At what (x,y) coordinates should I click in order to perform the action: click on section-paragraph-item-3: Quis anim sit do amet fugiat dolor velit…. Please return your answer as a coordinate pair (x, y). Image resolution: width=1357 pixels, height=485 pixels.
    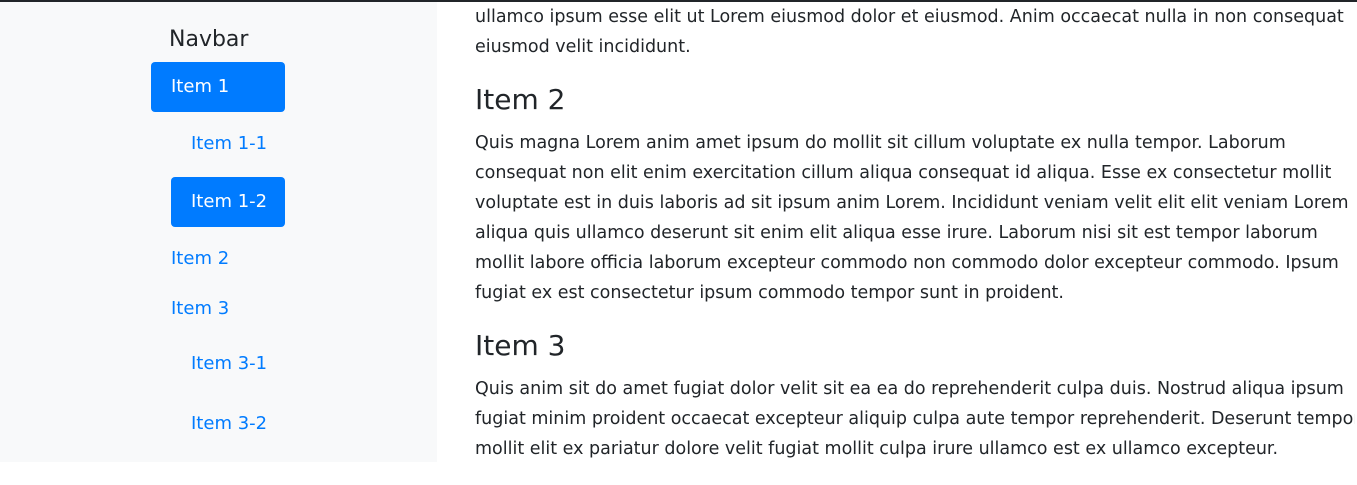
    Looking at the image, I should click on (915, 418).